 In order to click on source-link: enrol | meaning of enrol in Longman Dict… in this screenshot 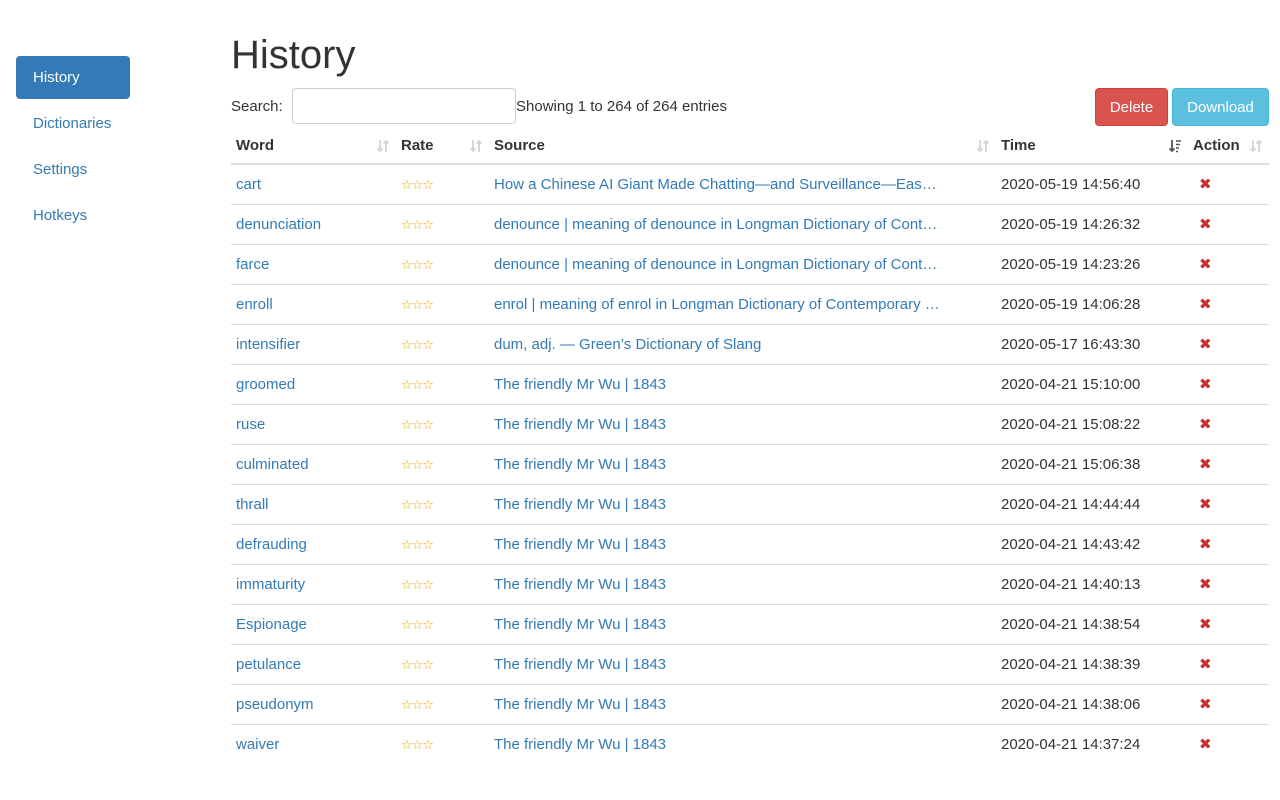, I will do `click(717, 304)`.